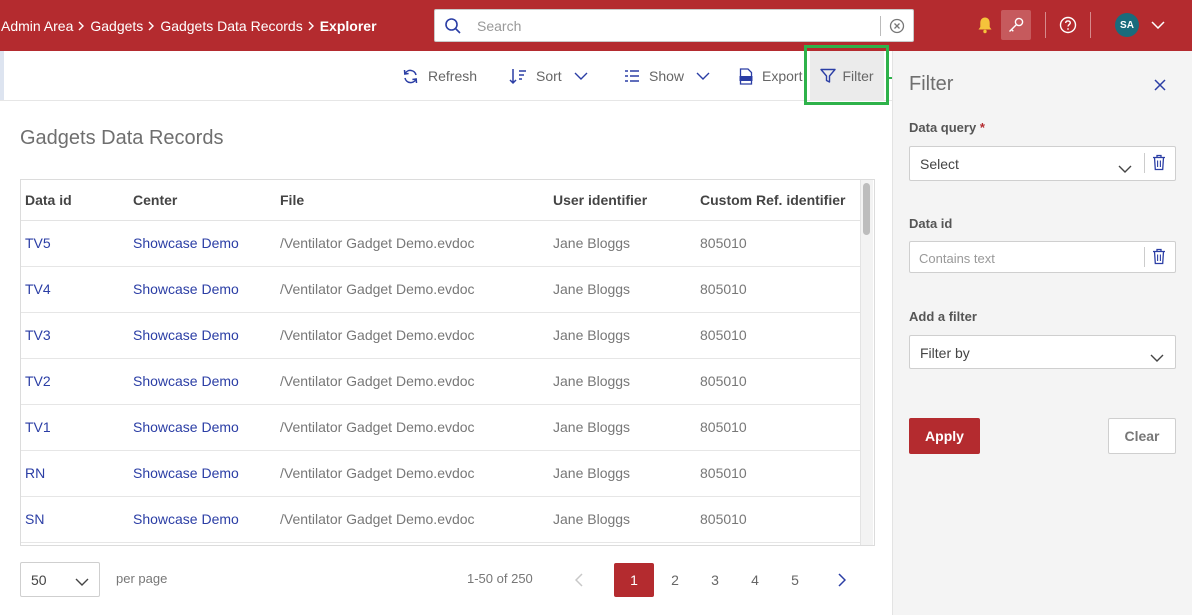 The width and height of the screenshot is (1192, 615). I want to click on column-header-center: Center, so click(202, 200).